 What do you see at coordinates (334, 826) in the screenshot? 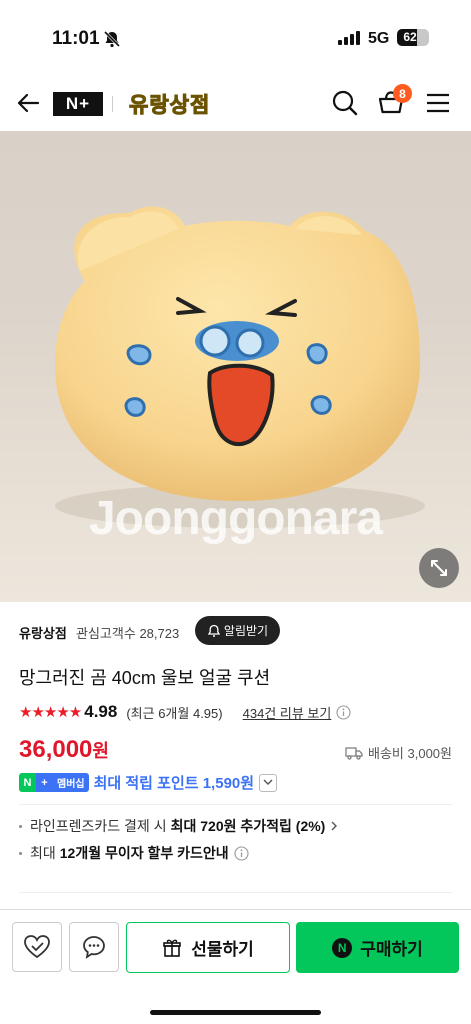
I see `chevron-right-icon` at bounding box center [334, 826].